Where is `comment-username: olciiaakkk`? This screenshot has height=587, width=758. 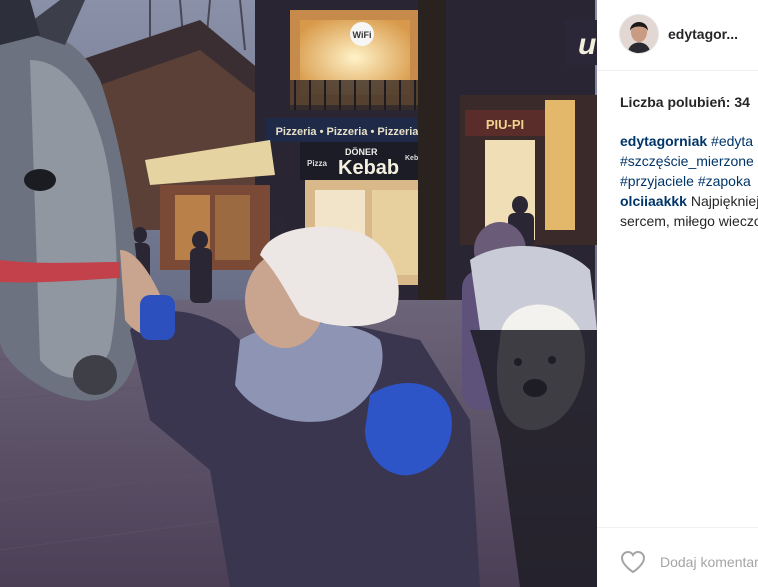 comment-username: olciiaakkk is located at coordinates (653, 201).